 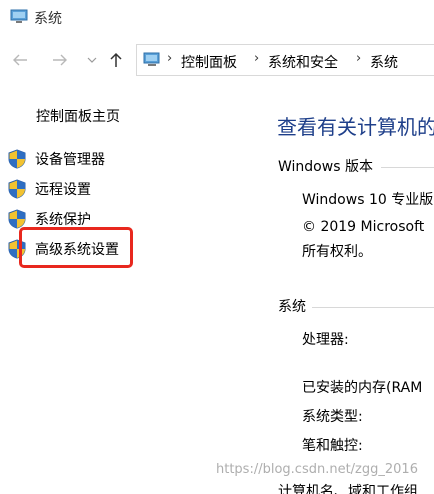 I want to click on navigation-bar: › 控制面板 › 系统和安全 › 系统, so click(x=217, y=60).